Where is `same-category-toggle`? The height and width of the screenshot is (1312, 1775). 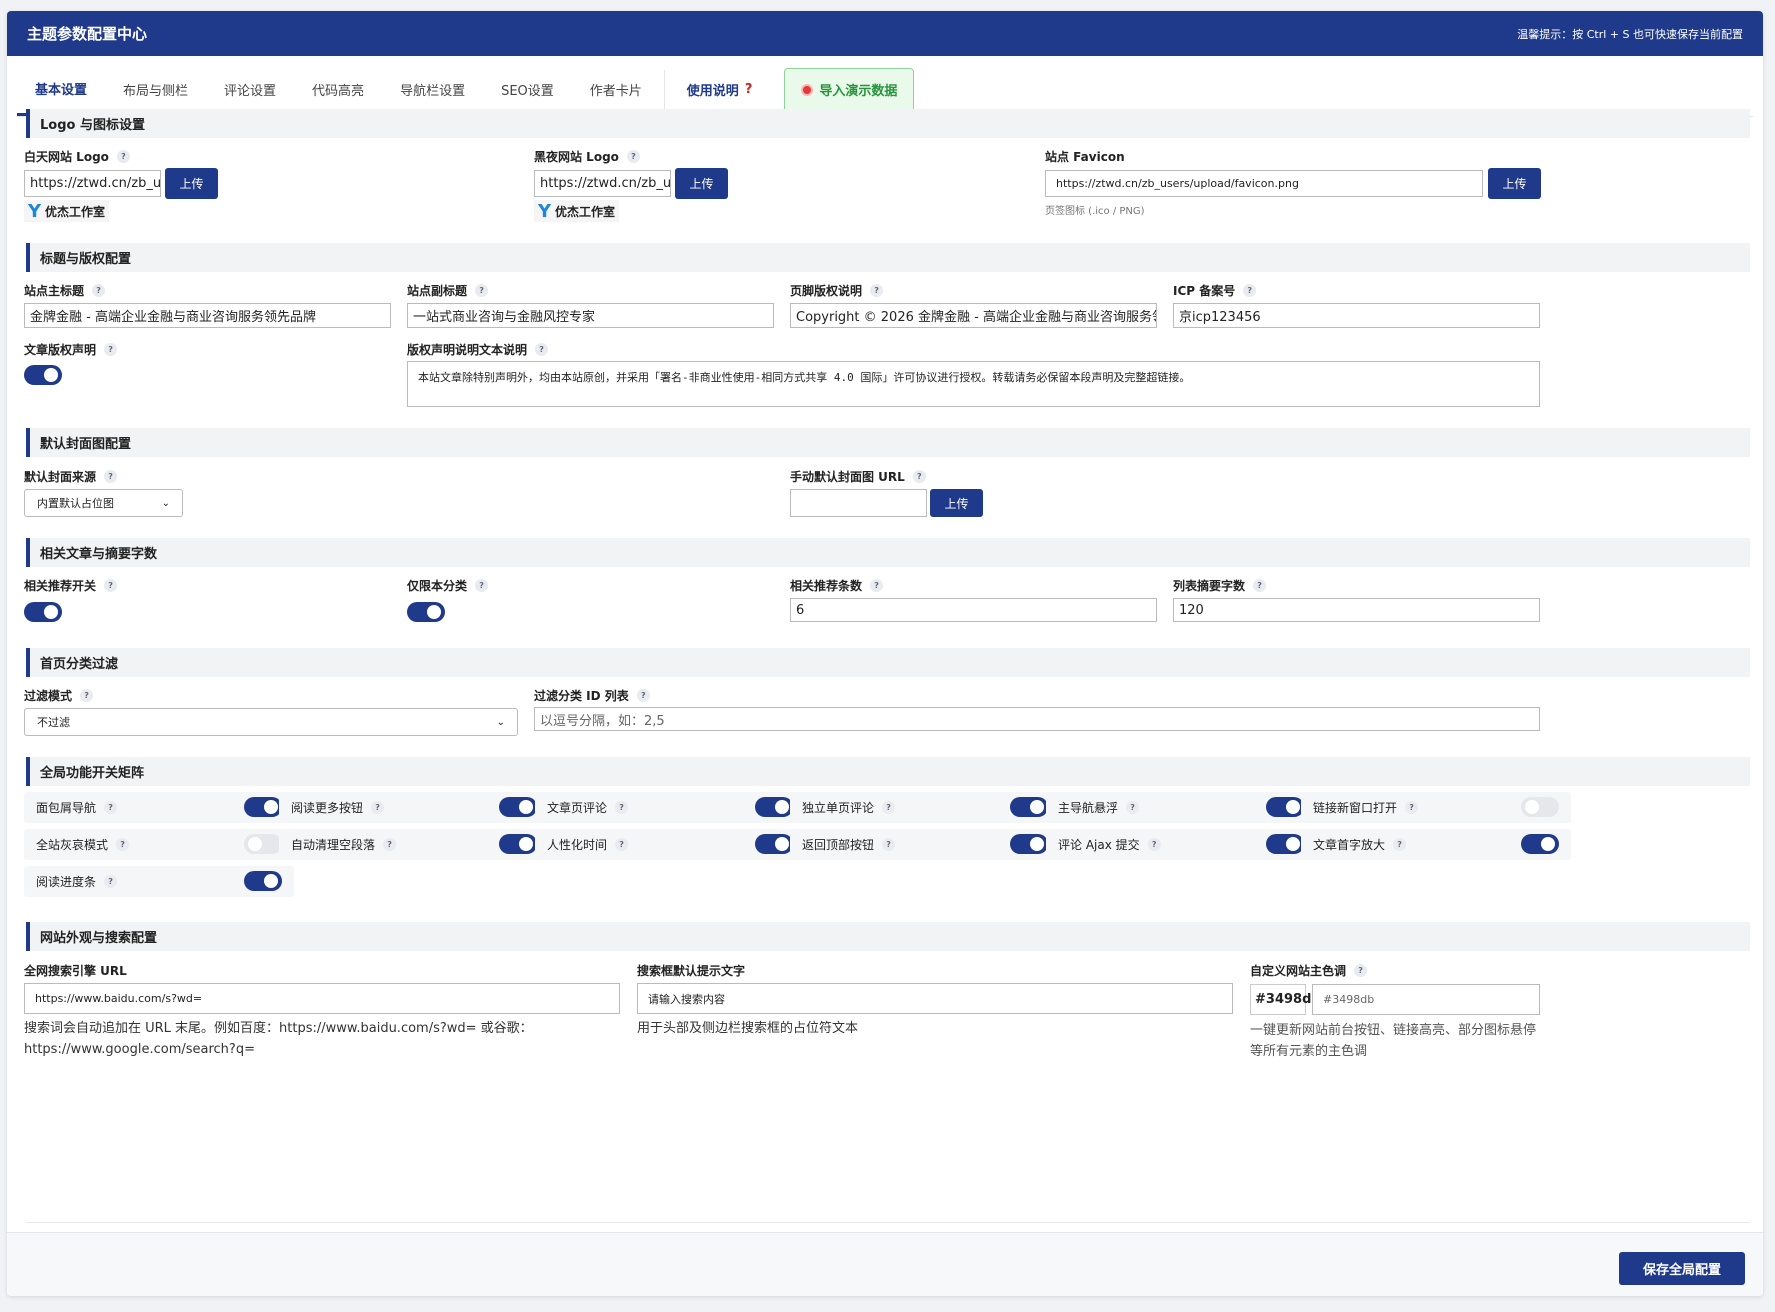
same-category-toggle is located at coordinates (426, 612).